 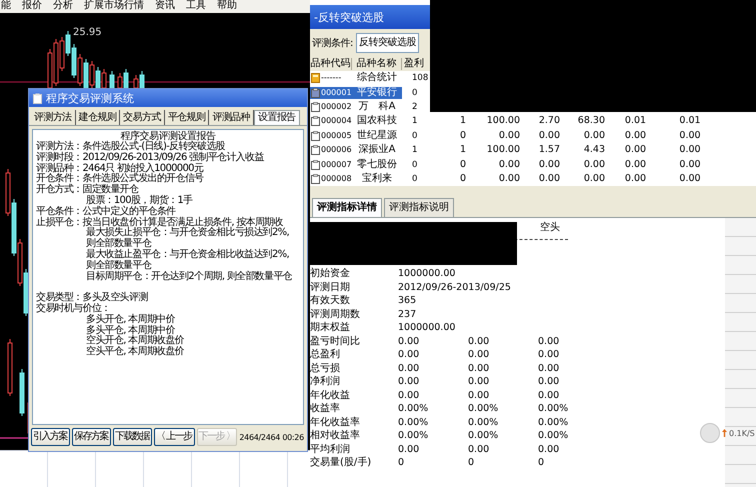 What do you see at coordinates (413, 64) in the screenshot?
I see `column-header: 盈利` at bounding box center [413, 64].